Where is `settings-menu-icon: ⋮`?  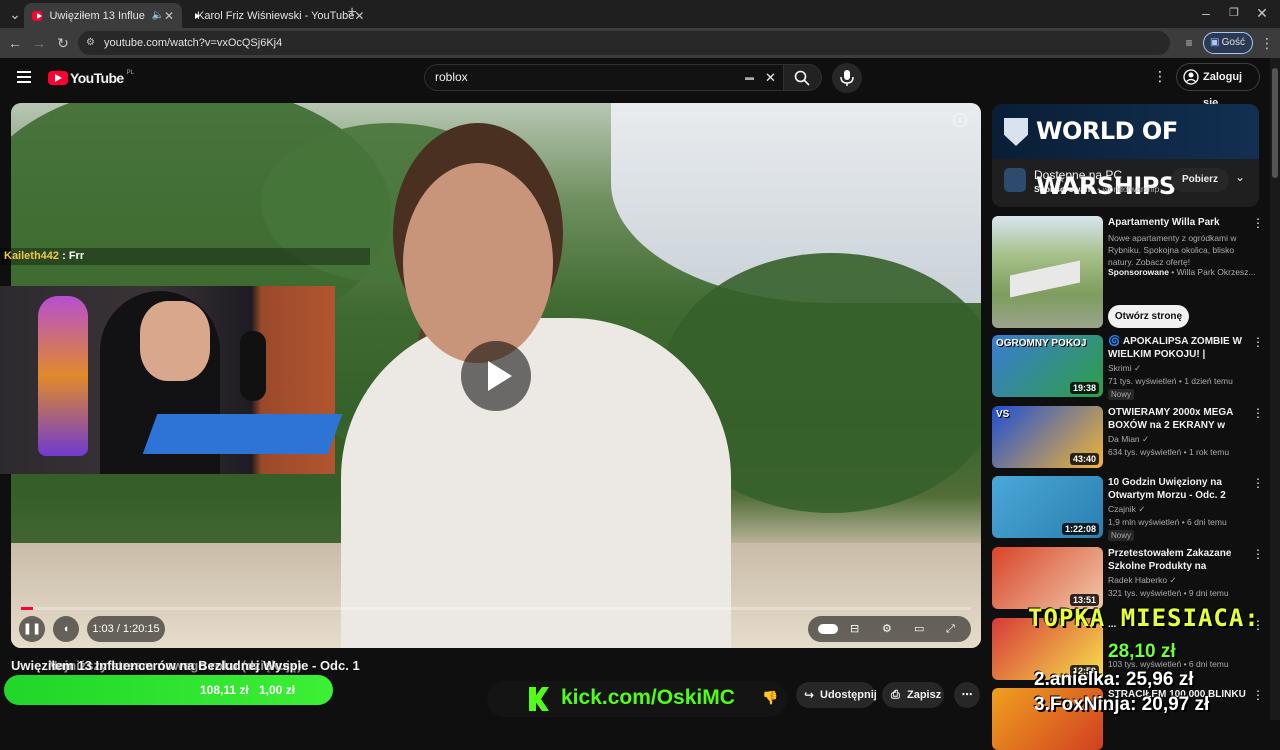 settings-menu-icon: ⋮ is located at coordinates (1160, 76).